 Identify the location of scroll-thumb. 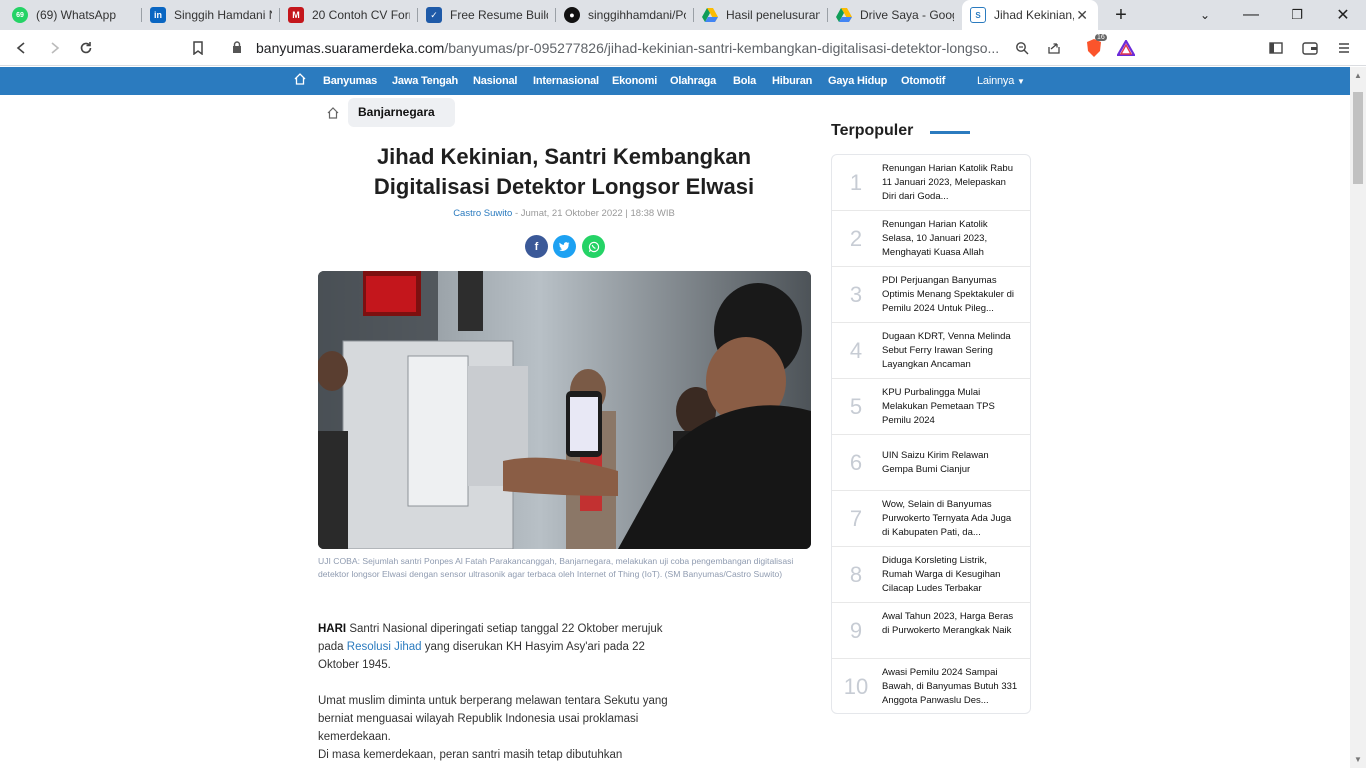
(1358, 138).